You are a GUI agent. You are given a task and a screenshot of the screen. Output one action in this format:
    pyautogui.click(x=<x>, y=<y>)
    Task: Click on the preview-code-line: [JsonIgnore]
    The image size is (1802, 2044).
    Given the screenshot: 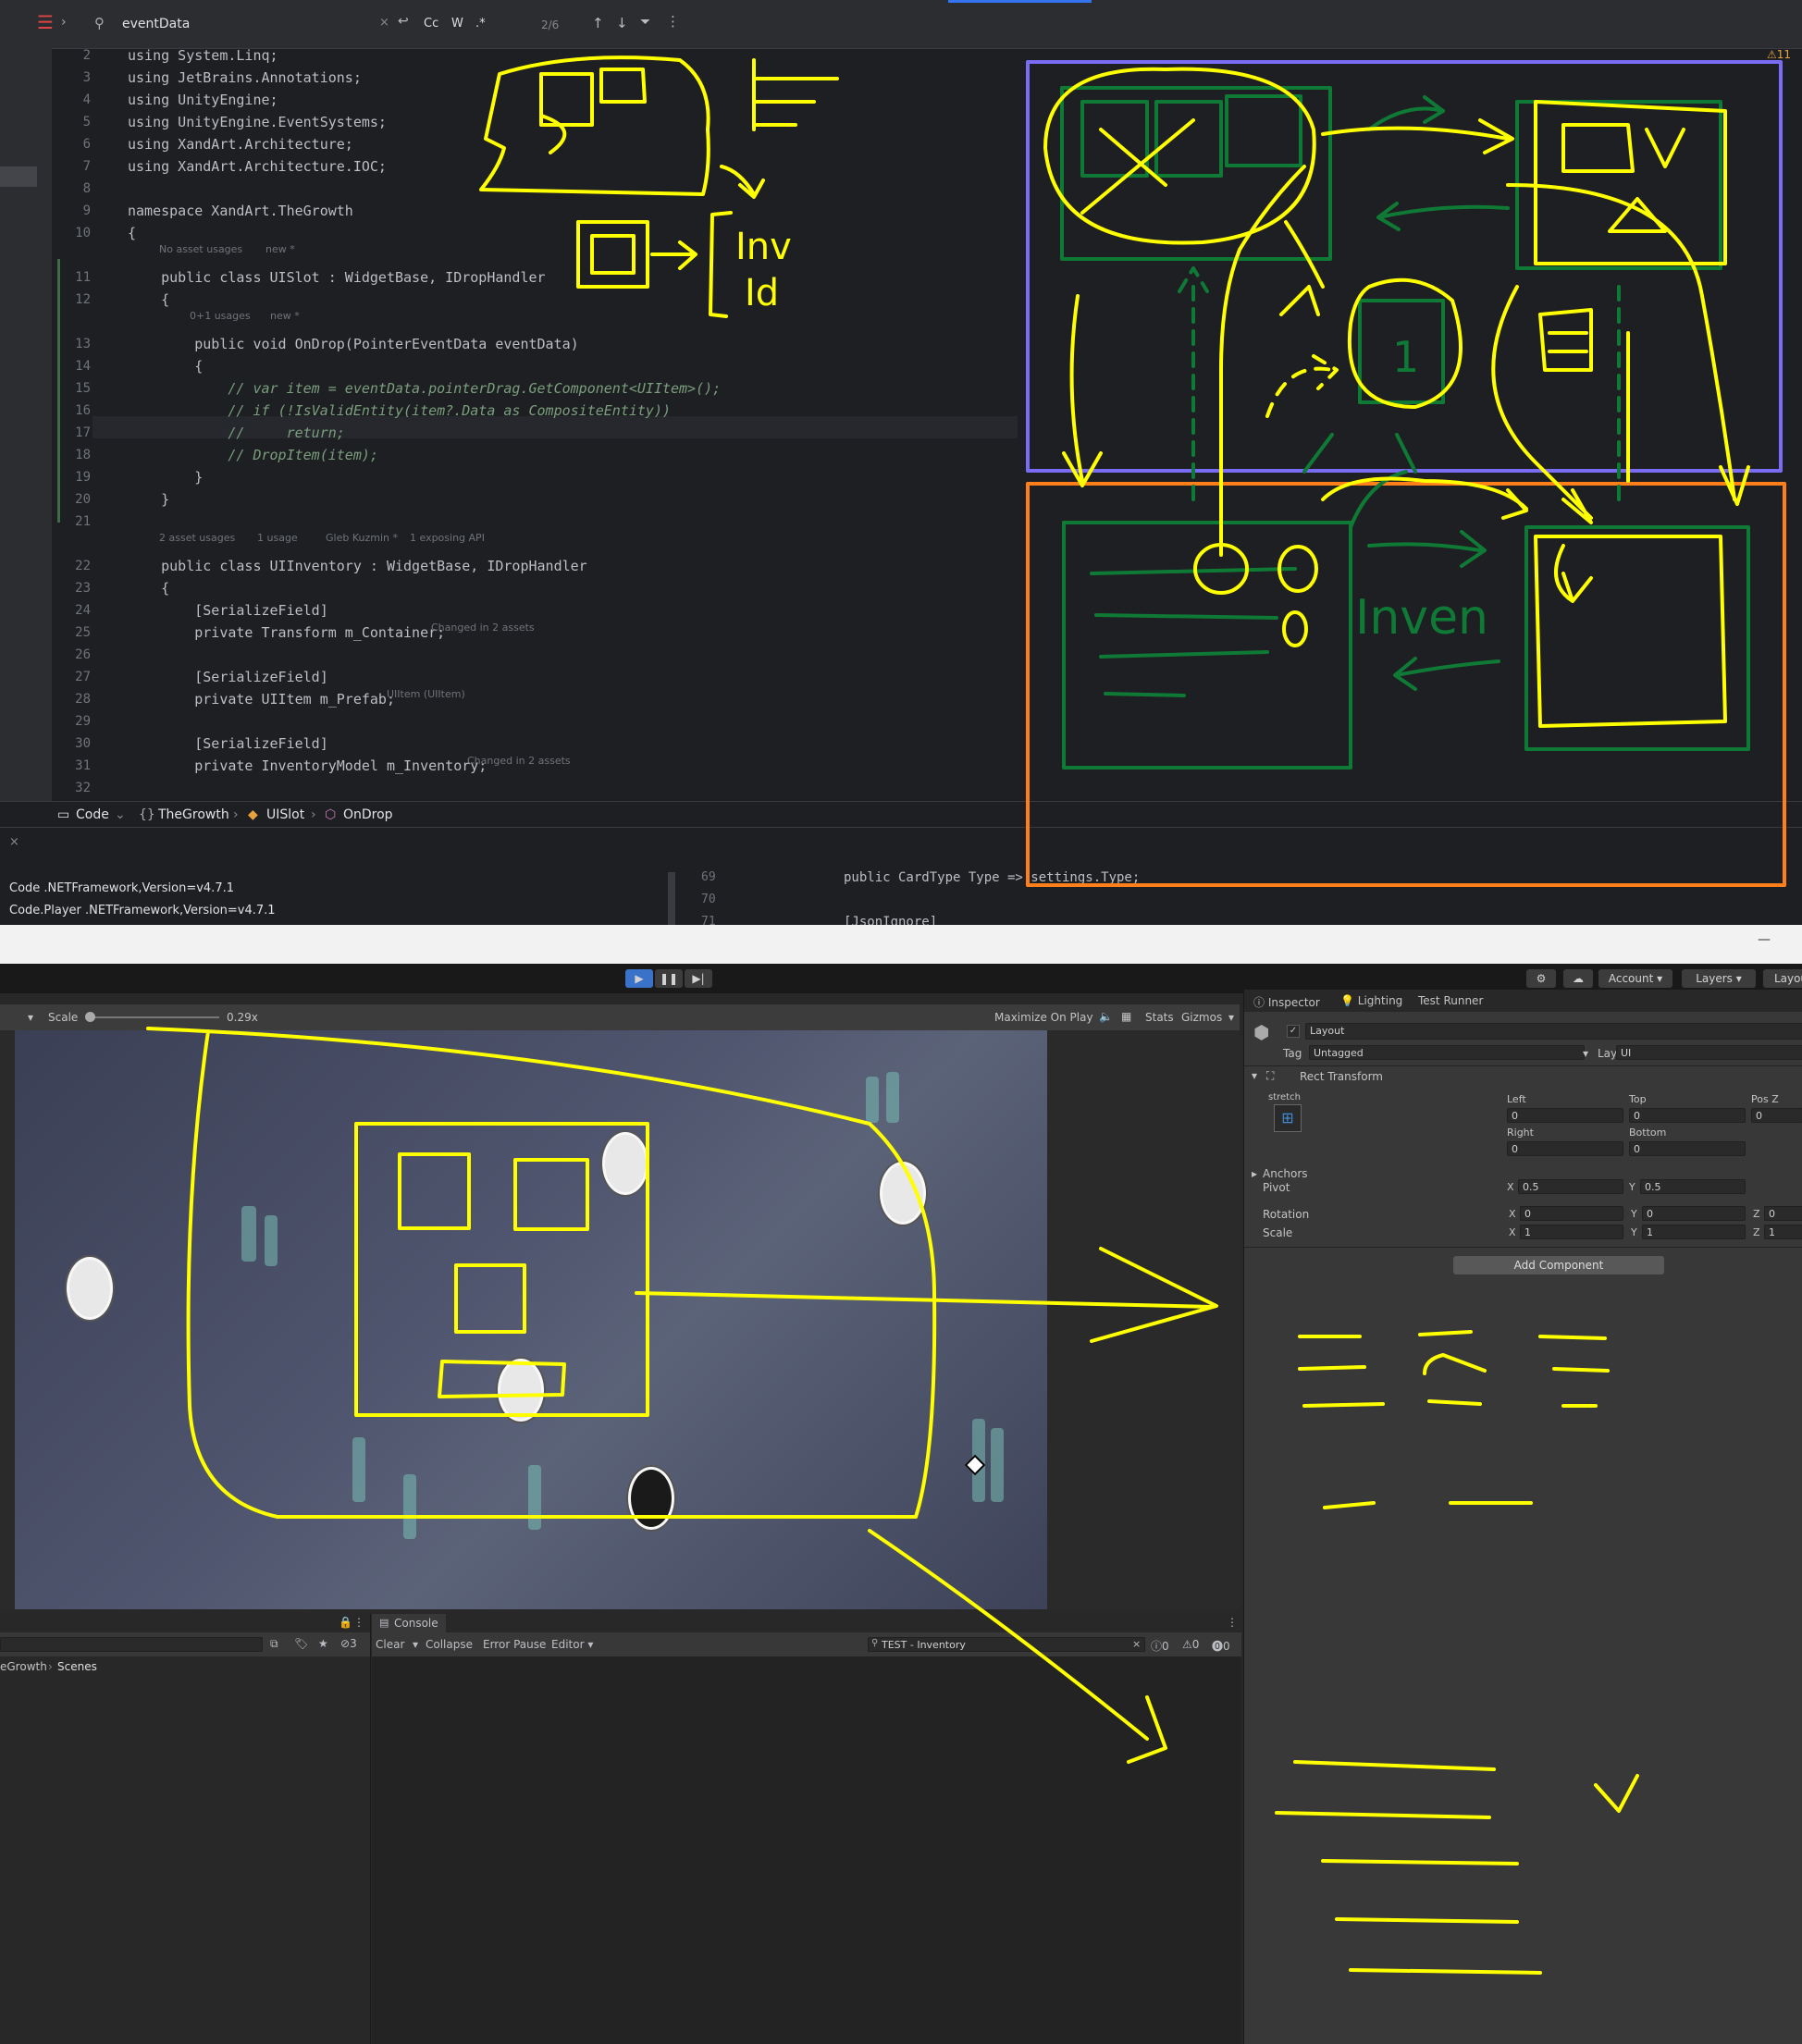 What is the action you would take?
    pyautogui.click(x=890, y=920)
    